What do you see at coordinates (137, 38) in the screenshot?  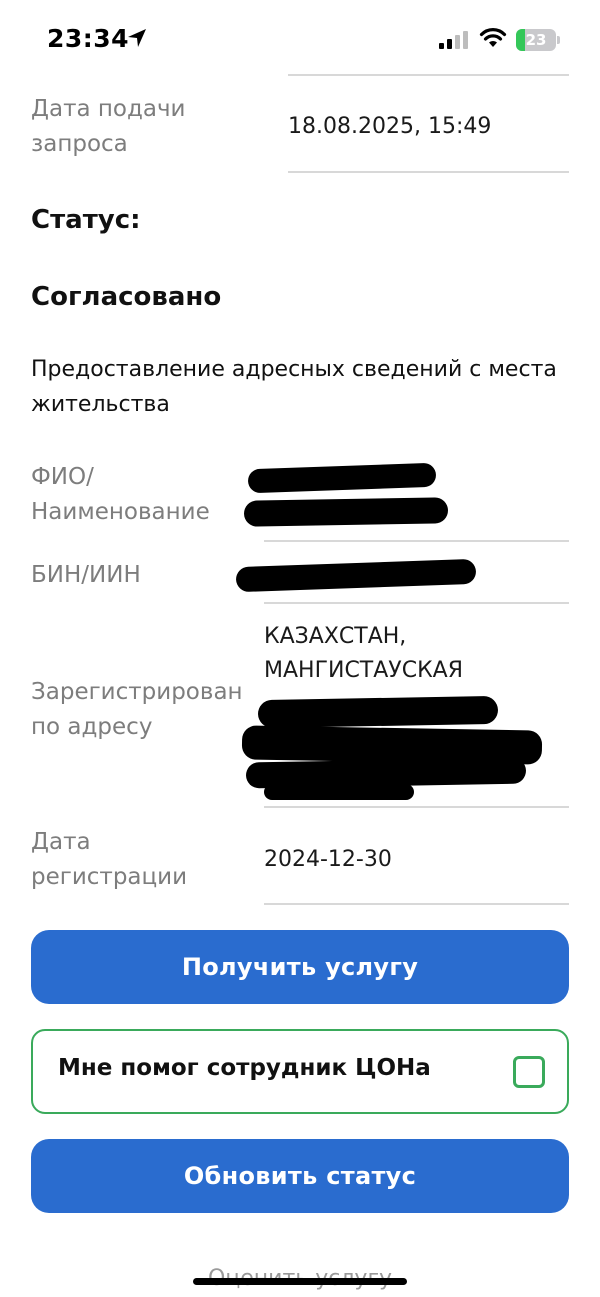 I see `location-arrow-icon` at bounding box center [137, 38].